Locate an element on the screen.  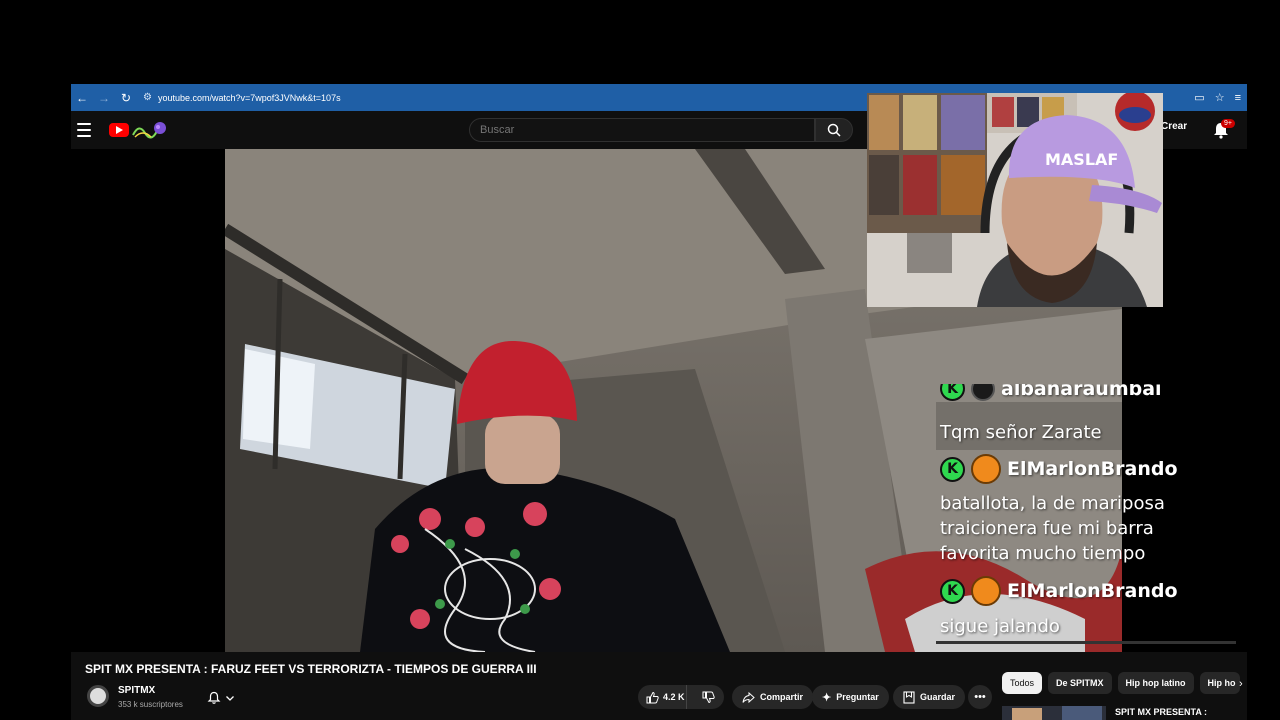
webcam-overlay: MASLAF is located at coordinates (1015, 200).